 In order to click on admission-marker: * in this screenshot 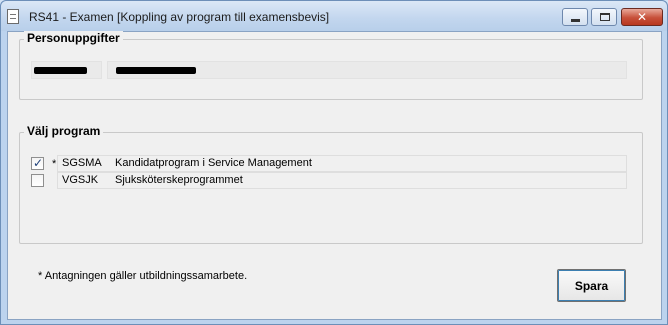, I will do `click(54, 164)`.